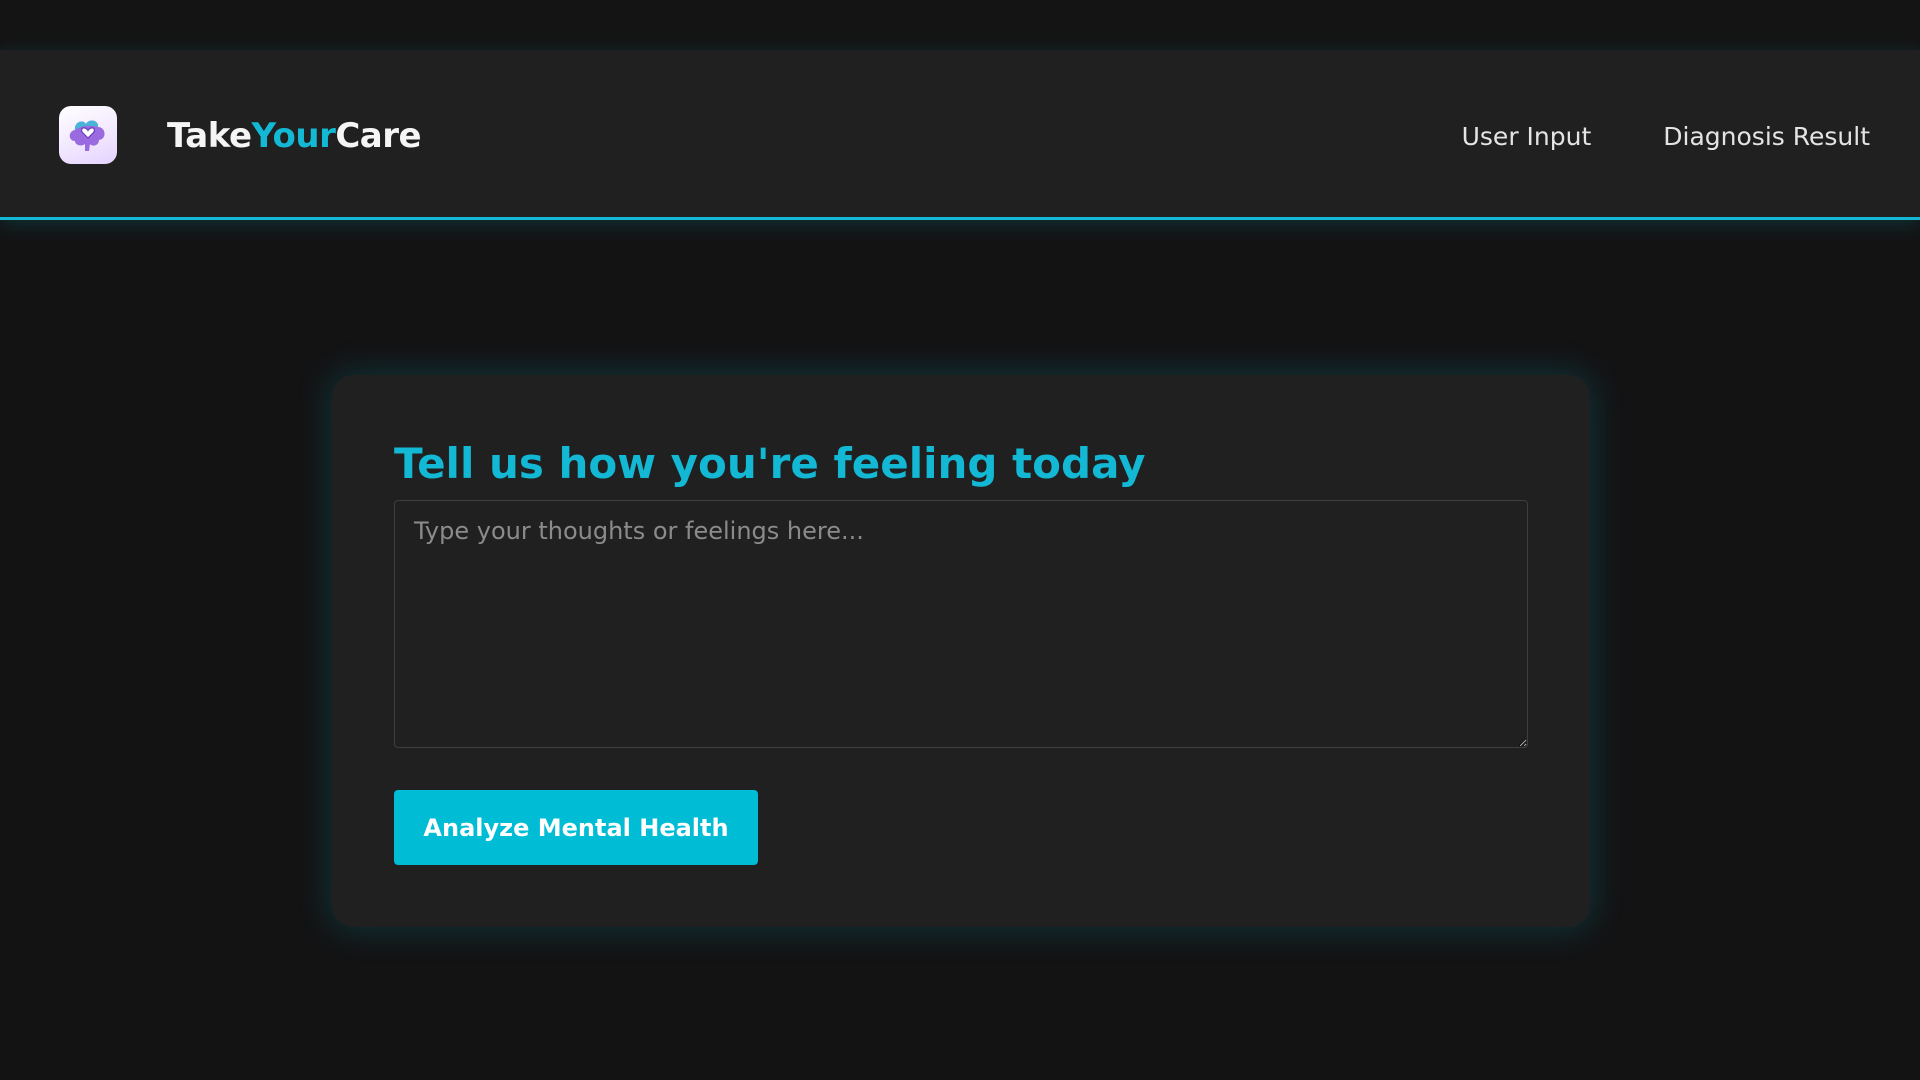 The height and width of the screenshot is (1080, 1920). What do you see at coordinates (1766, 136) in the screenshot?
I see `nav-diagnosis-result: Diagnosis Result` at bounding box center [1766, 136].